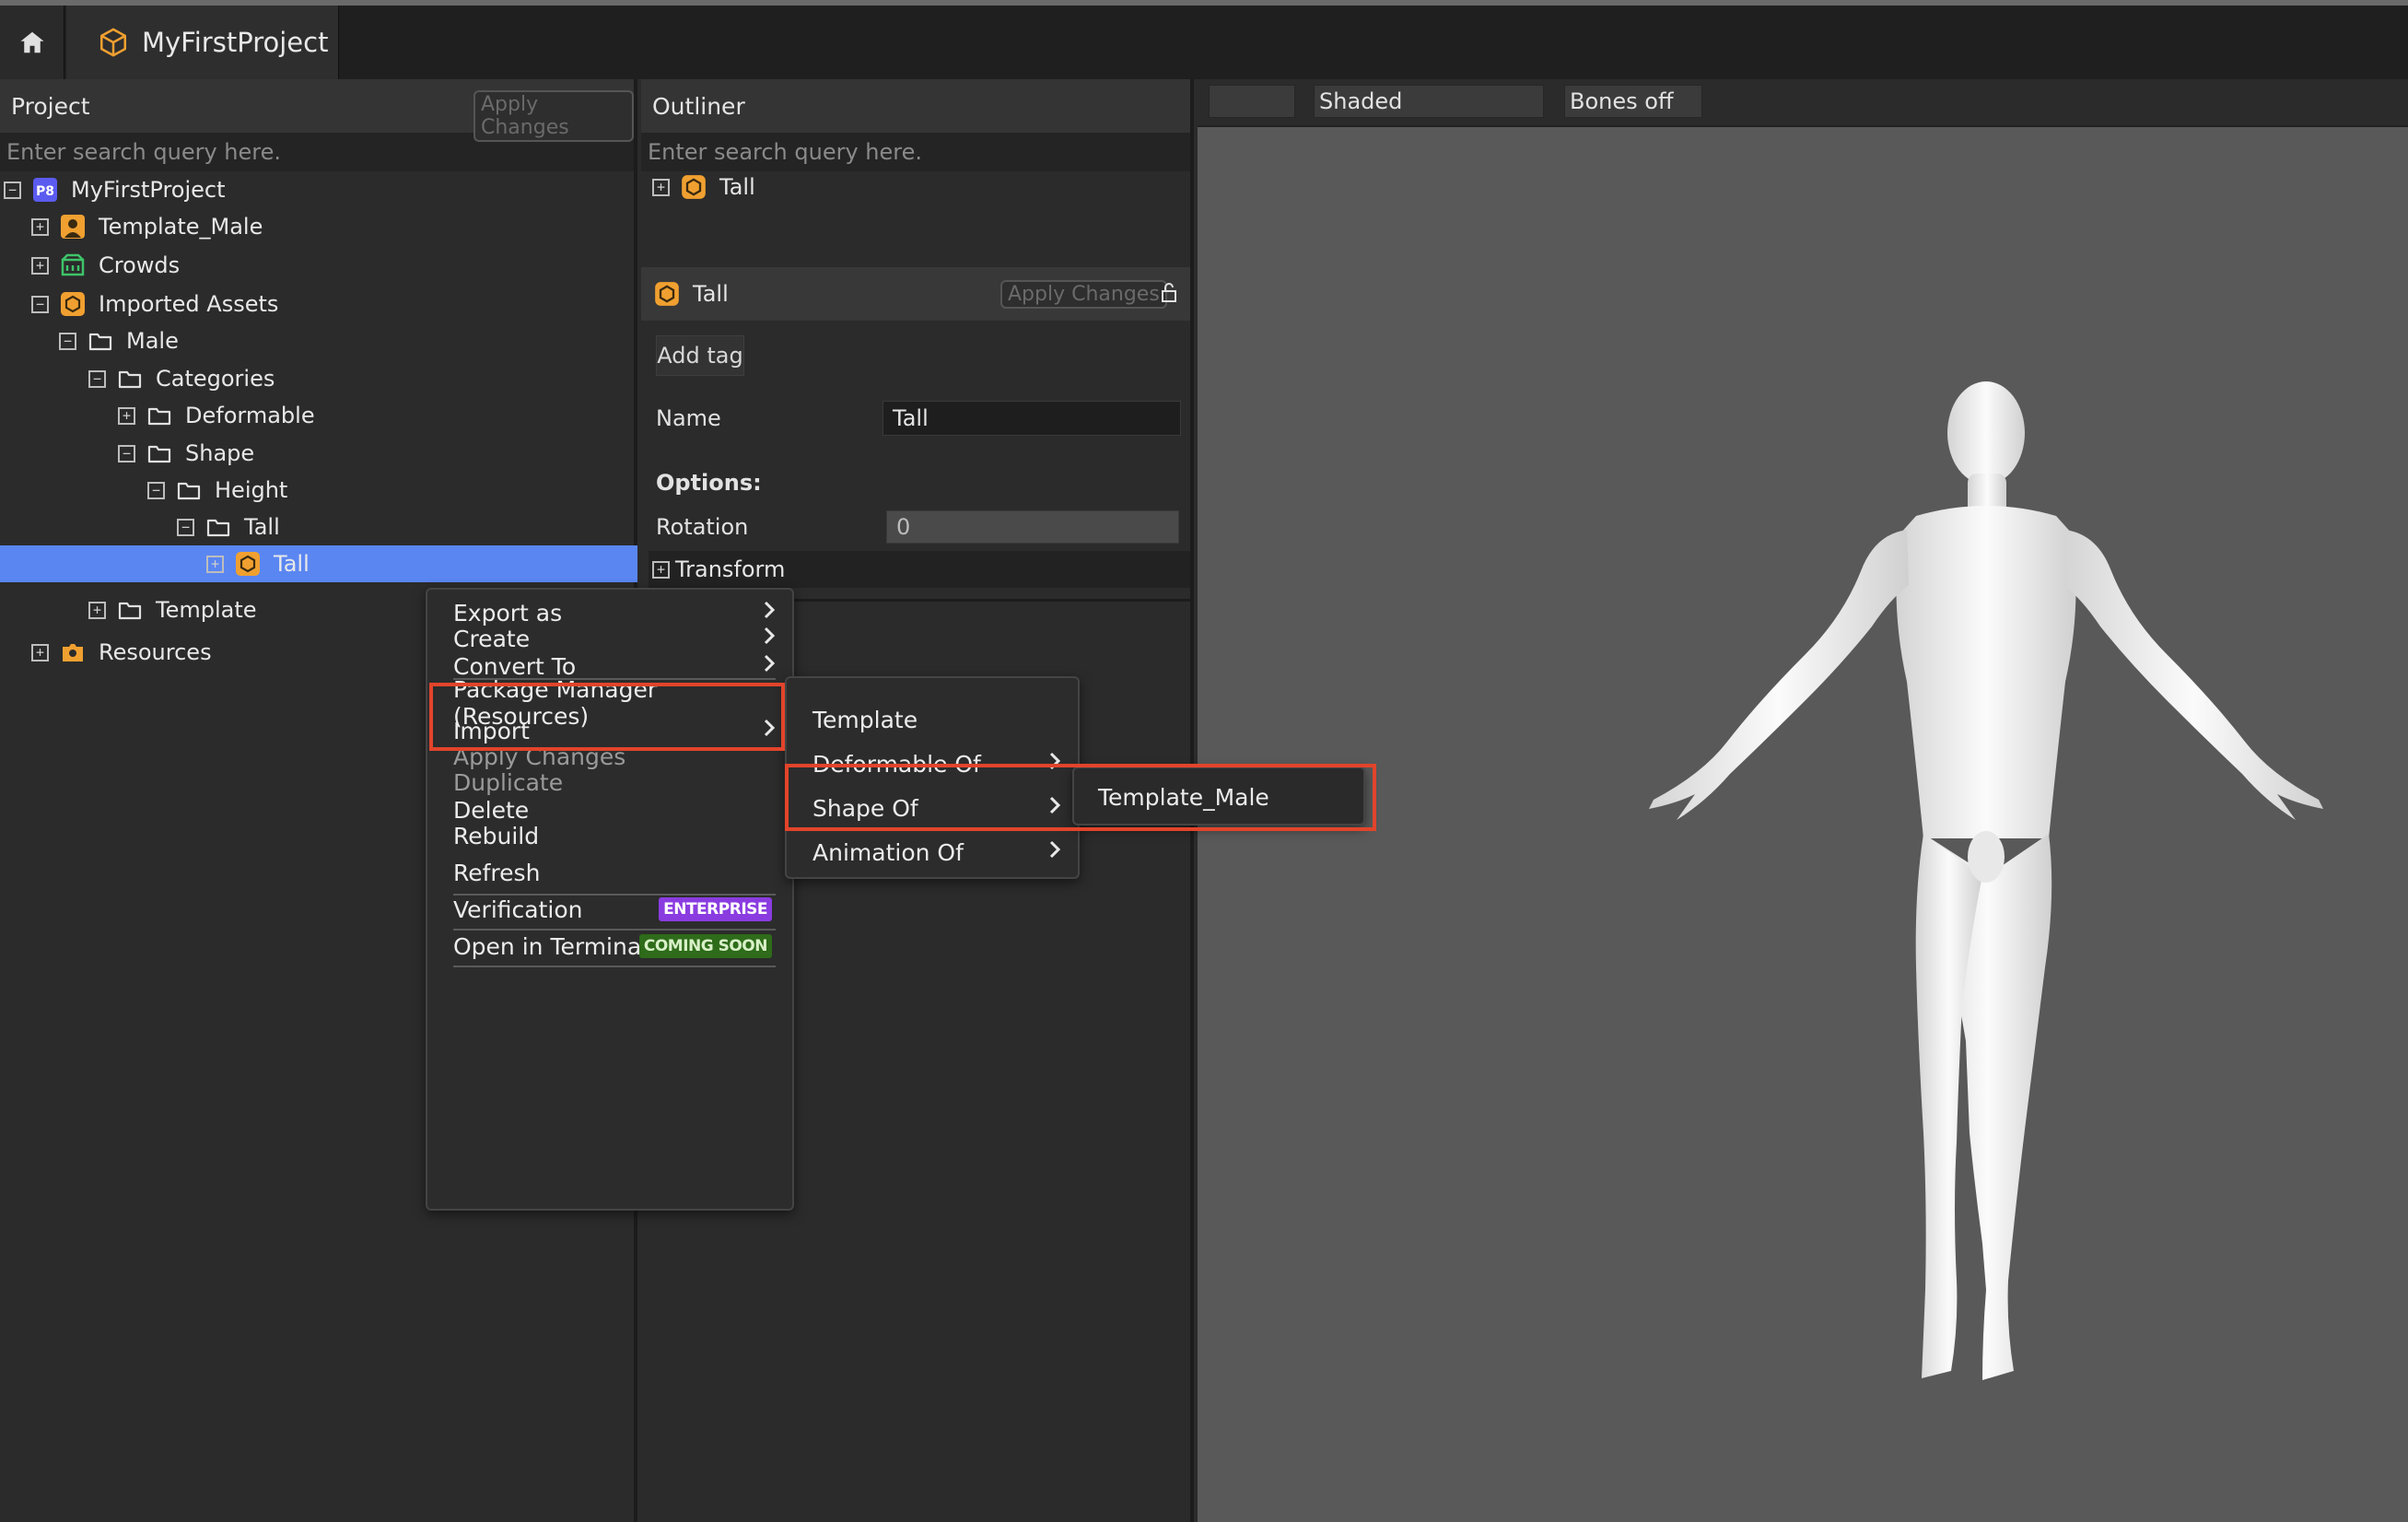 The image size is (2408, 1522). Describe the element at coordinates (319, 189) in the screenshot. I see `tree-item: − P8 MyFirstProject` at that location.